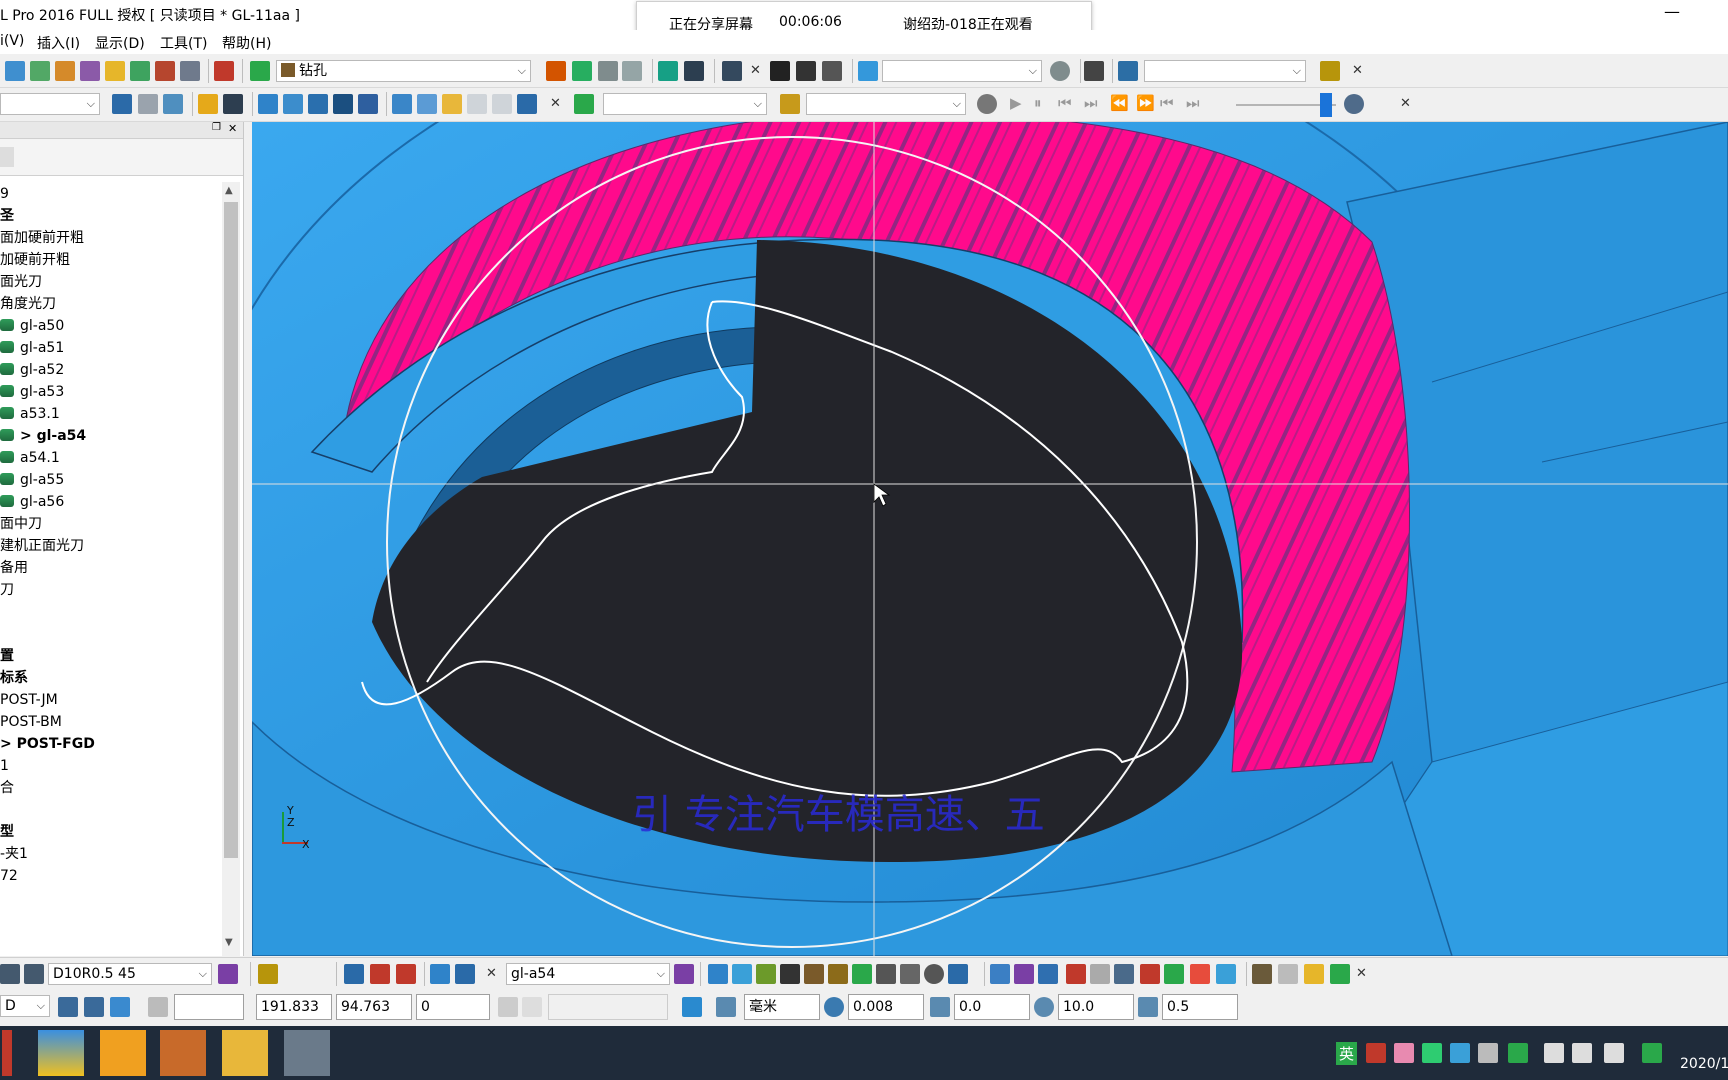 Image resolution: width=1728 pixels, height=1080 pixels. Describe the element at coordinates (886, 1007) in the screenshot. I see `tolerance-field: 0.008` at that location.